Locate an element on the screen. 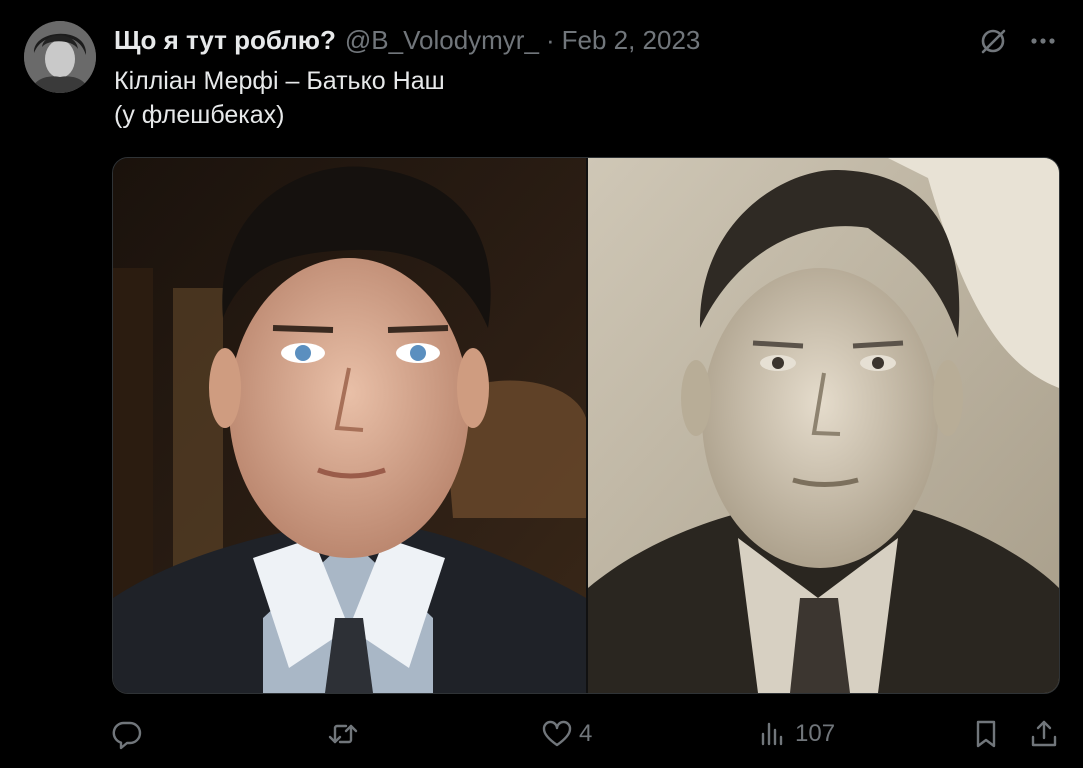 The width and height of the screenshot is (1083, 768). like-count: 4 is located at coordinates (586, 733).